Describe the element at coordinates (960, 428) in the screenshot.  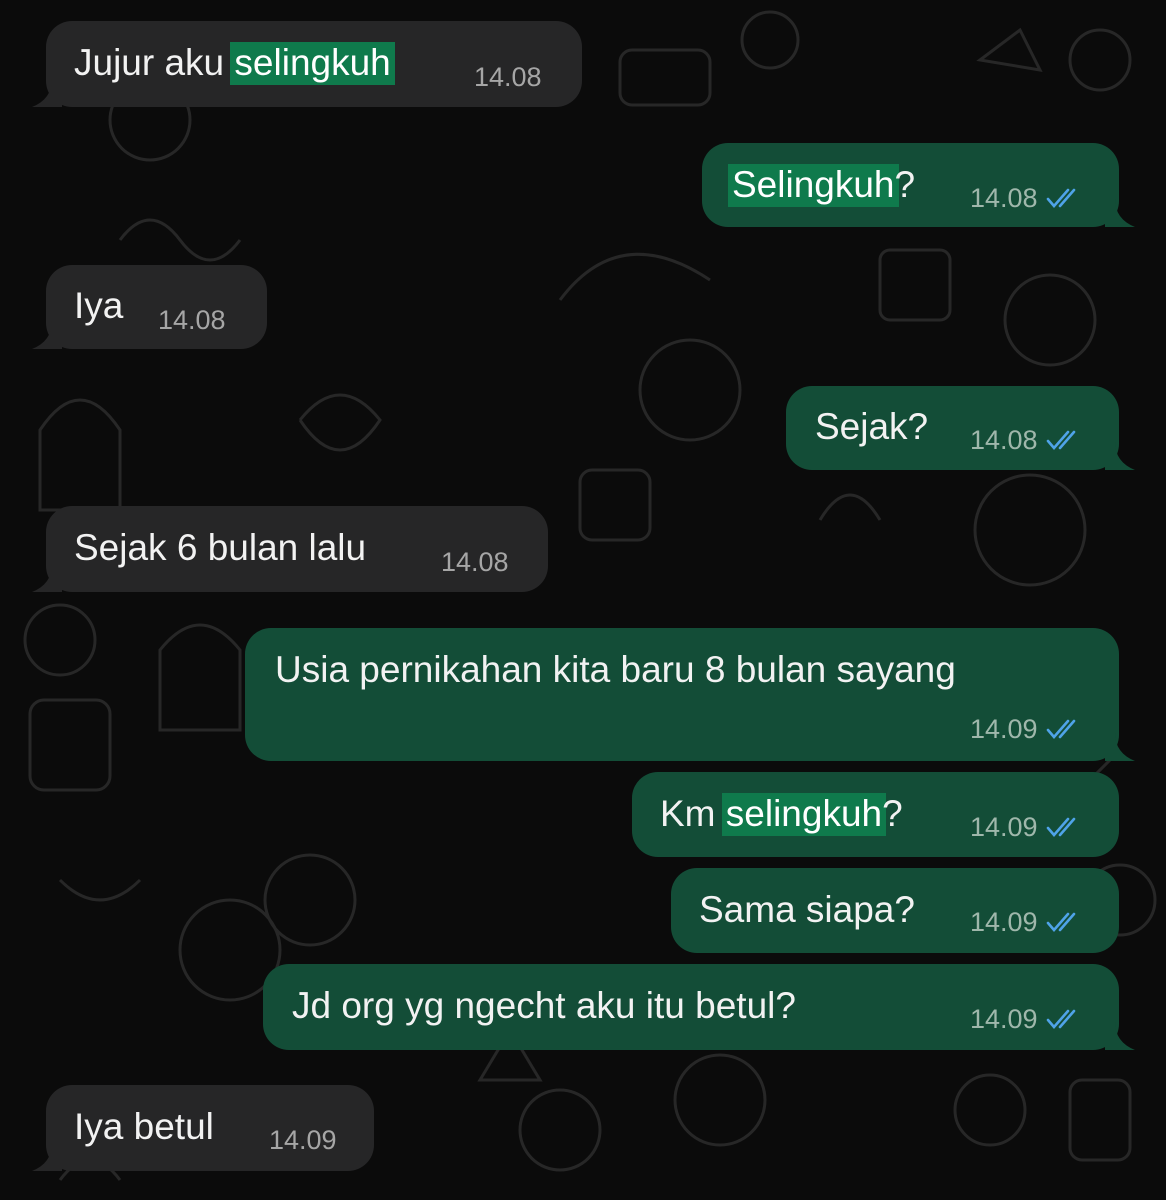
I see `chat-message-outgoing: Sejak? 14.08` at that location.